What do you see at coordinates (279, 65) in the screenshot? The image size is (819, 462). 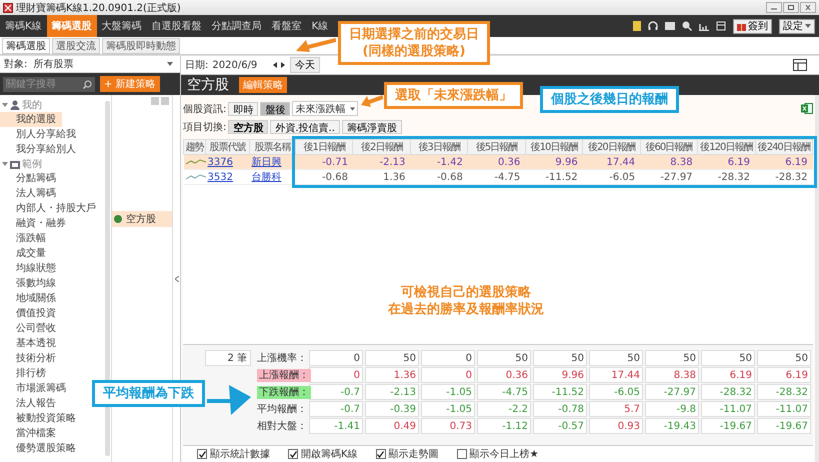 I see `prev-next-icon` at bounding box center [279, 65].